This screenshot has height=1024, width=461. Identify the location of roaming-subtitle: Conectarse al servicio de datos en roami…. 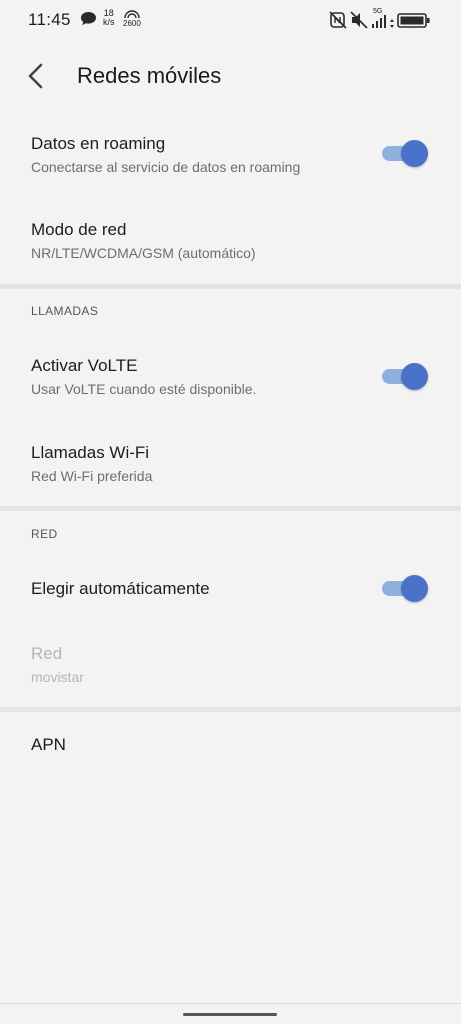
(166, 167).